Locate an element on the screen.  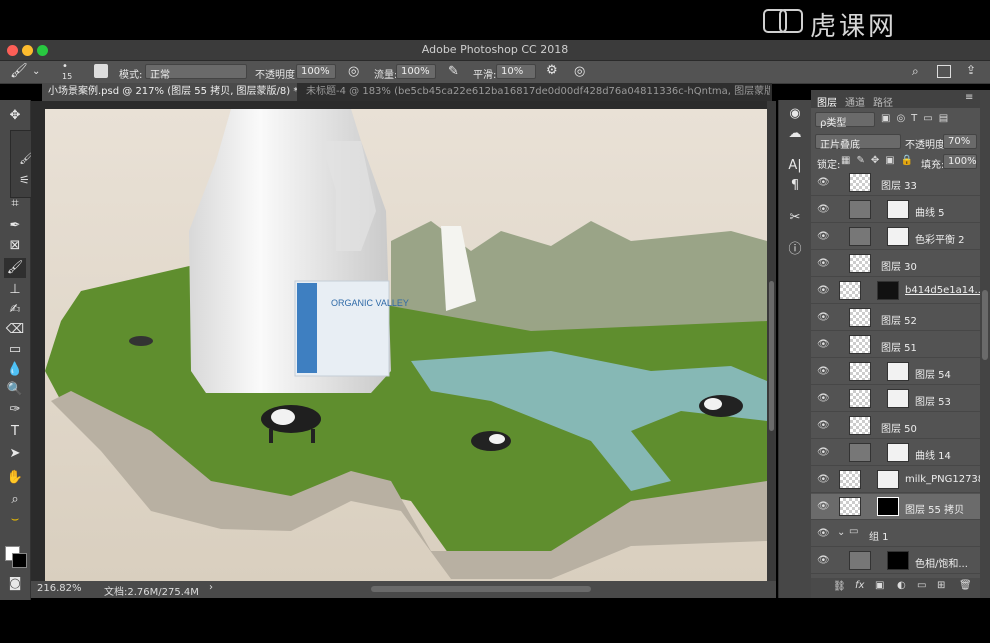
layers-scroll-thumb is located at coordinates (985, 325).